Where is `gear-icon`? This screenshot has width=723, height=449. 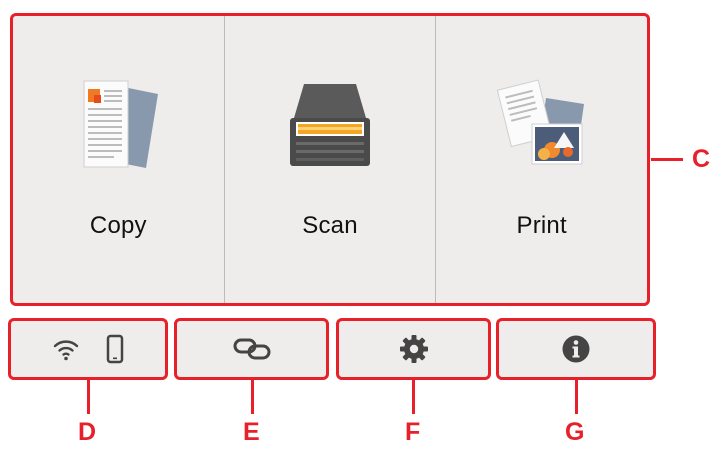 gear-icon is located at coordinates (413, 349).